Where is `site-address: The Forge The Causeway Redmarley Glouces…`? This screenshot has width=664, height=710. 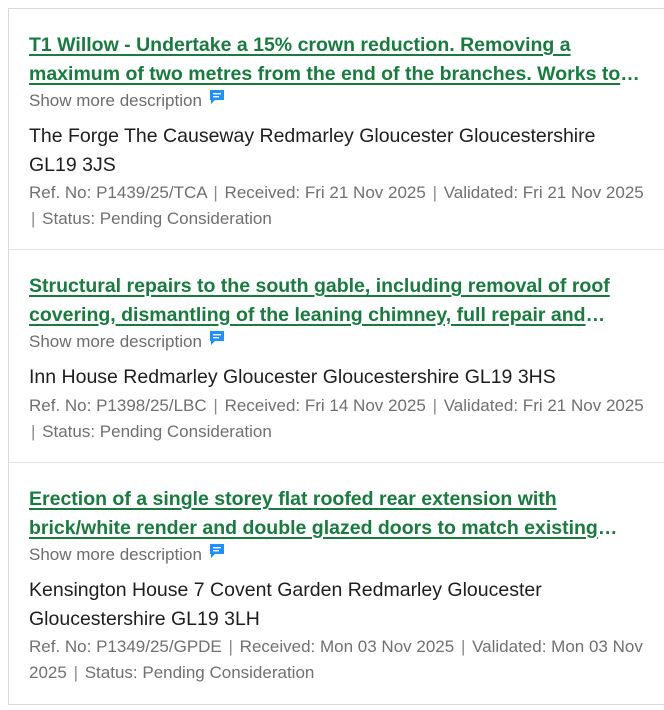 site-address: The Forge The Causeway Redmarley Glouces… is located at coordinates (312, 150).